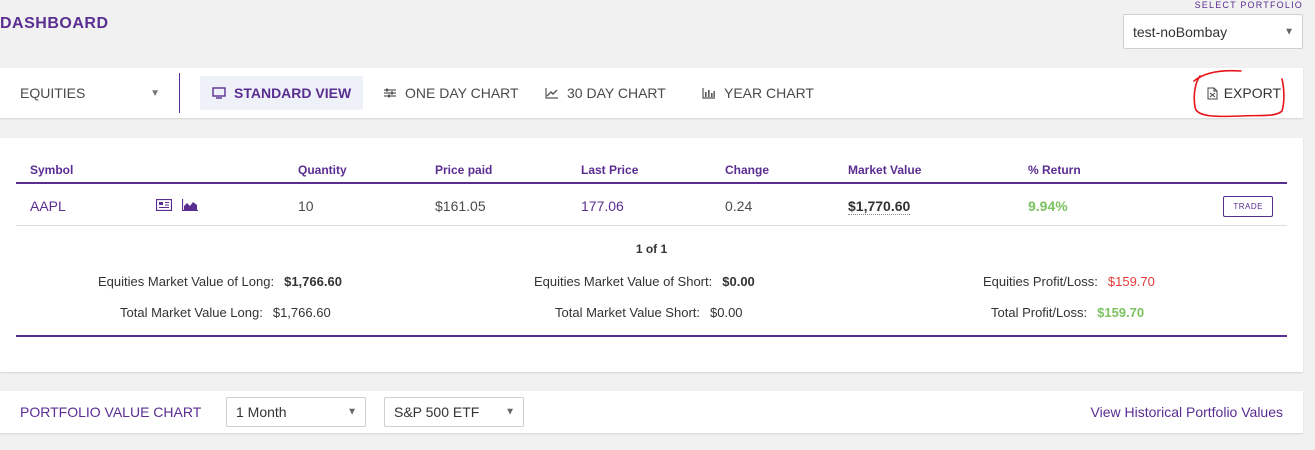 The image size is (1315, 450). I want to click on thirty-day-chart-button: 30 DAY CHART, so click(605, 93).